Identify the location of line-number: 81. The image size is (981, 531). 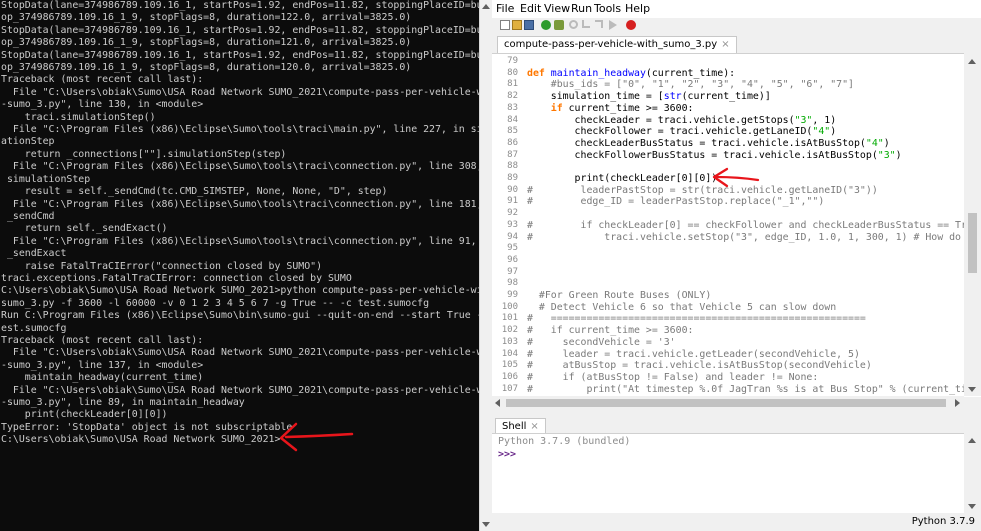
(512, 84).